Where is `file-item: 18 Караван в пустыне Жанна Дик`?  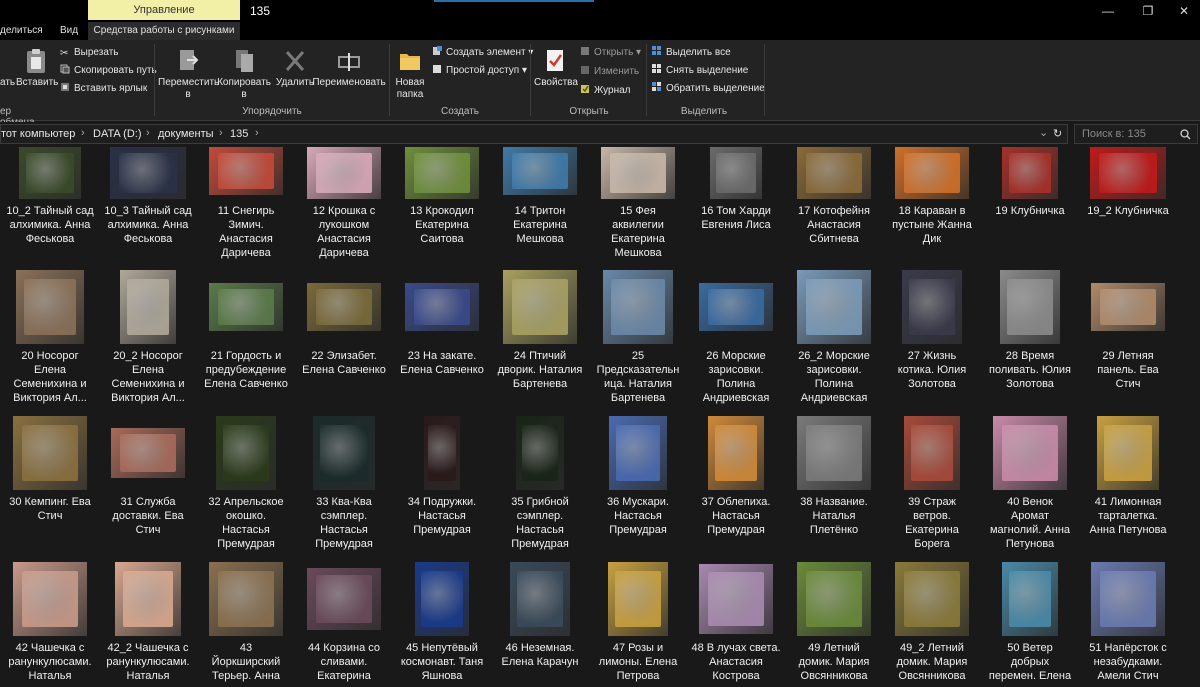
file-item: 18 Караван в пустыне Жанна Дик is located at coordinates (932, 214).